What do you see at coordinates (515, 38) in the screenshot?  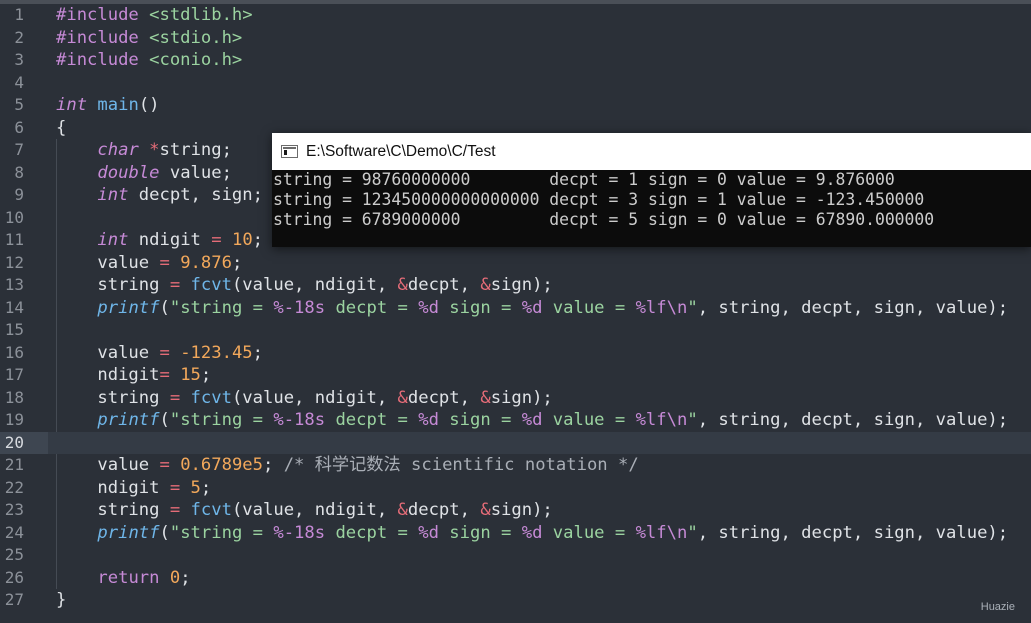 I see `code-line: 2 #include <stdio.h>` at bounding box center [515, 38].